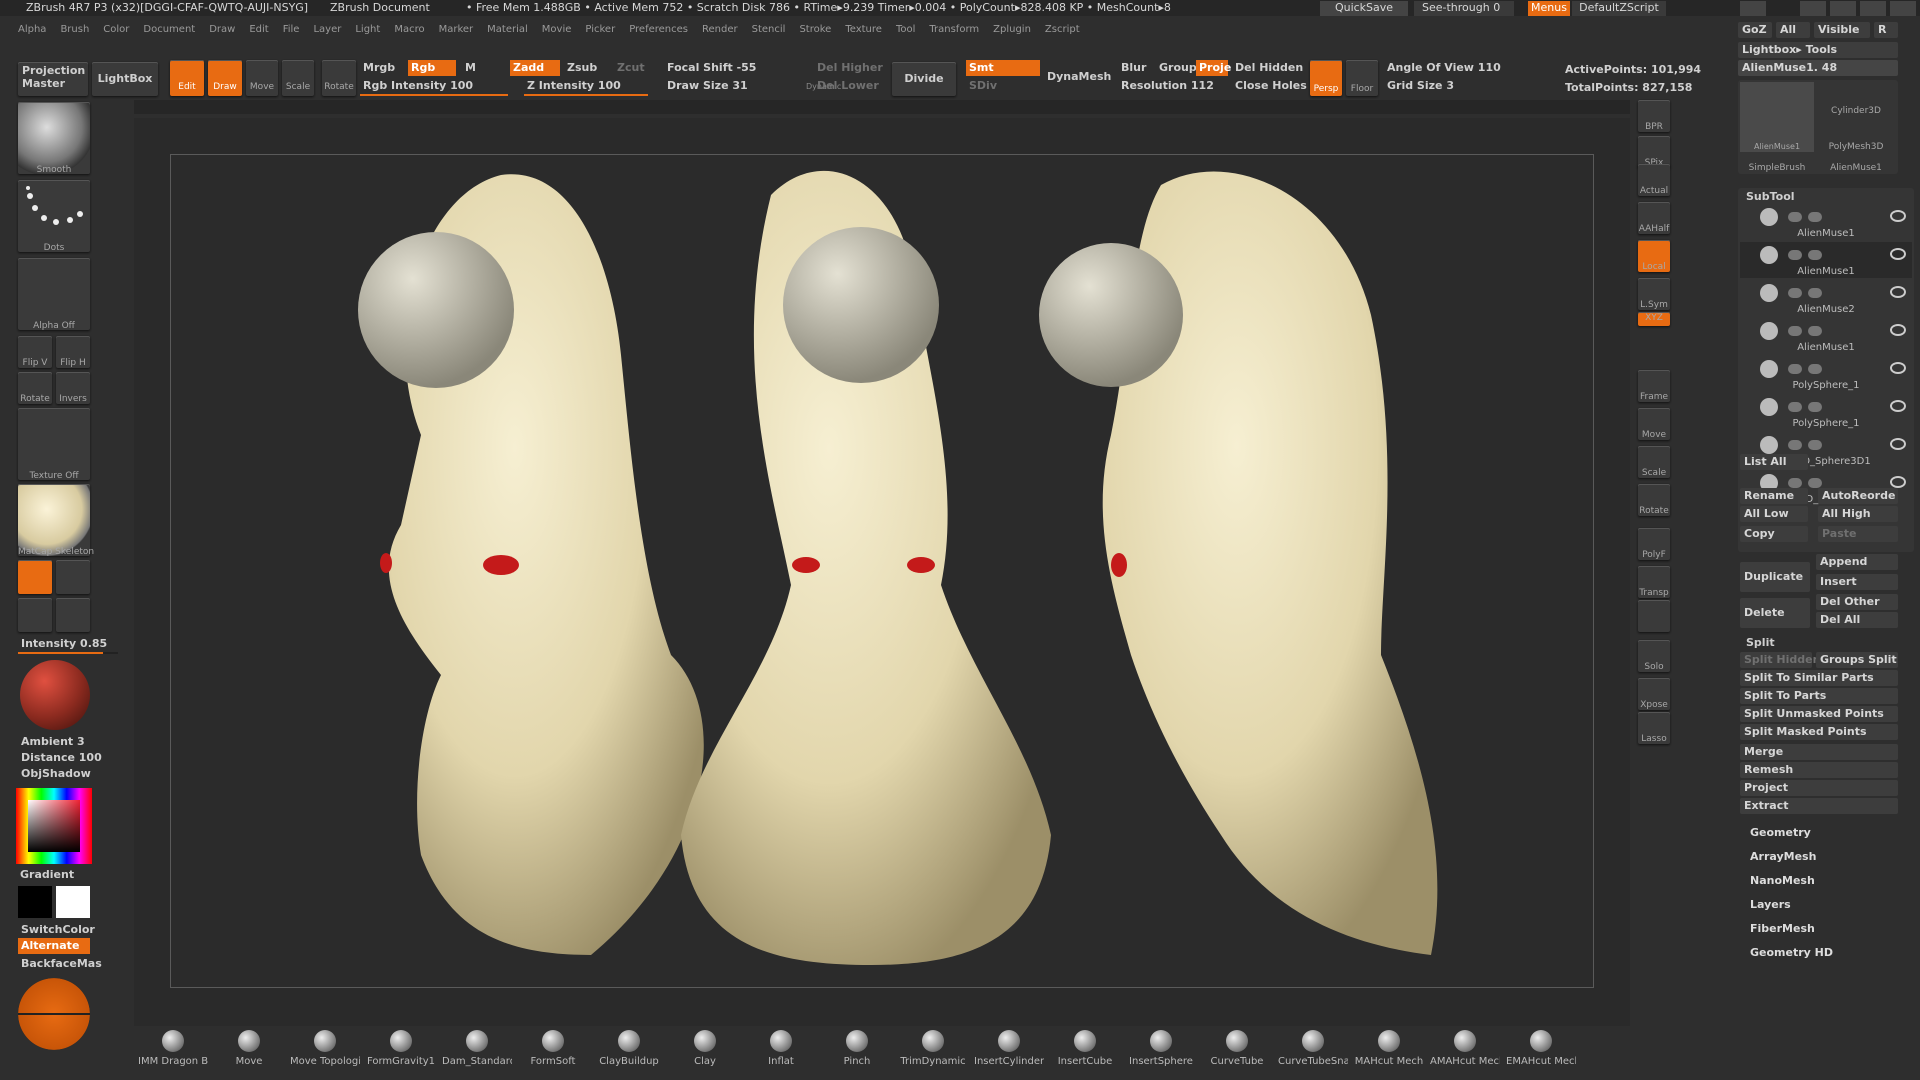  Describe the element at coordinates (434, 95) in the screenshot. I see `rgb-intensity-track` at that location.